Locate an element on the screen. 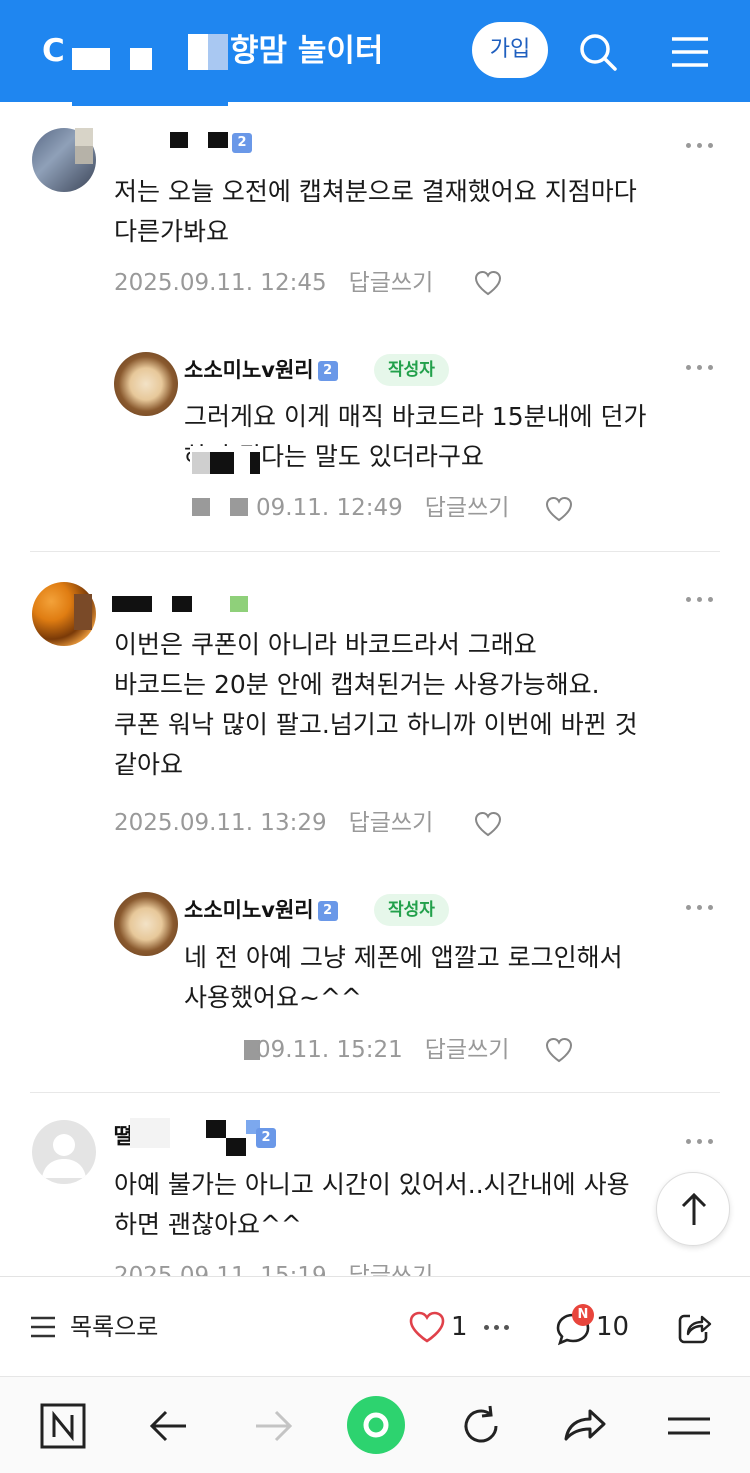 Image resolution: width=750 pixels, height=1473 pixels. comment-date: 09.11. 12:49 is located at coordinates (329, 508).